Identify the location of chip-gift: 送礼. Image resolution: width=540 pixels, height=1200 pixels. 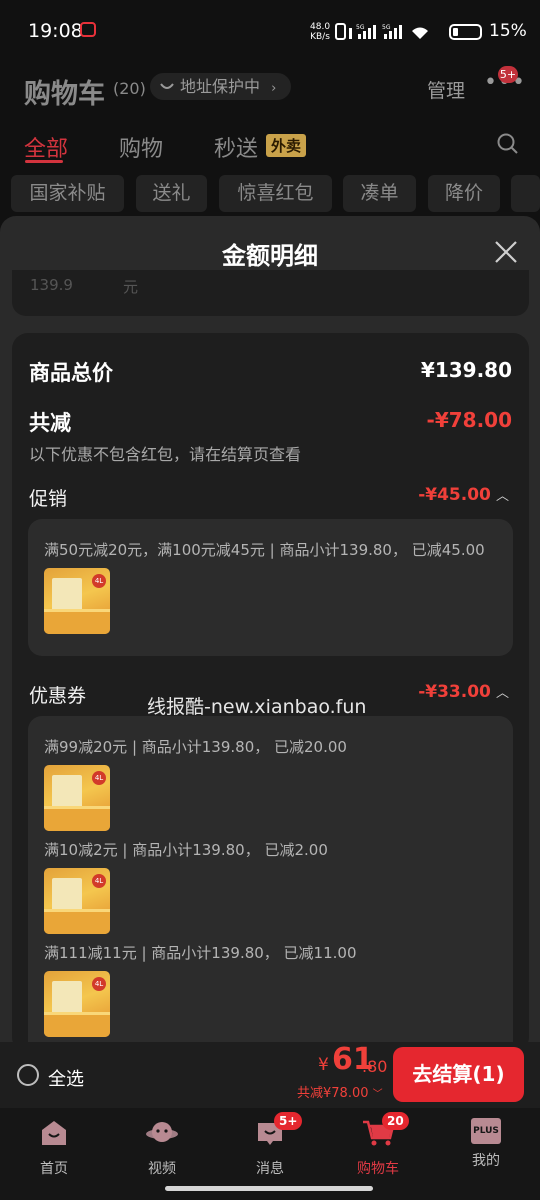
(171, 193).